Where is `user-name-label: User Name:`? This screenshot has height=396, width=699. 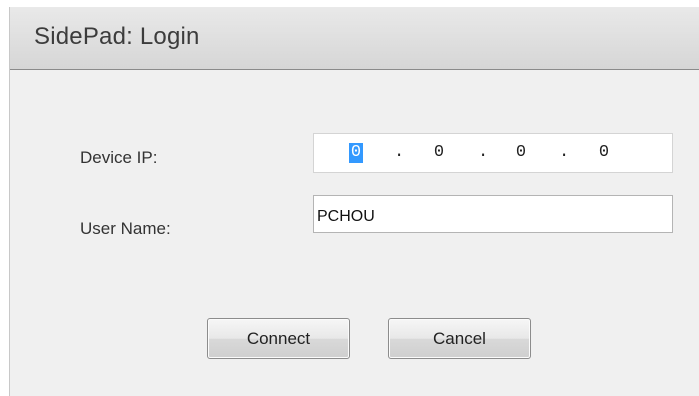
user-name-label: User Name: is located at coordinates (125, 228).